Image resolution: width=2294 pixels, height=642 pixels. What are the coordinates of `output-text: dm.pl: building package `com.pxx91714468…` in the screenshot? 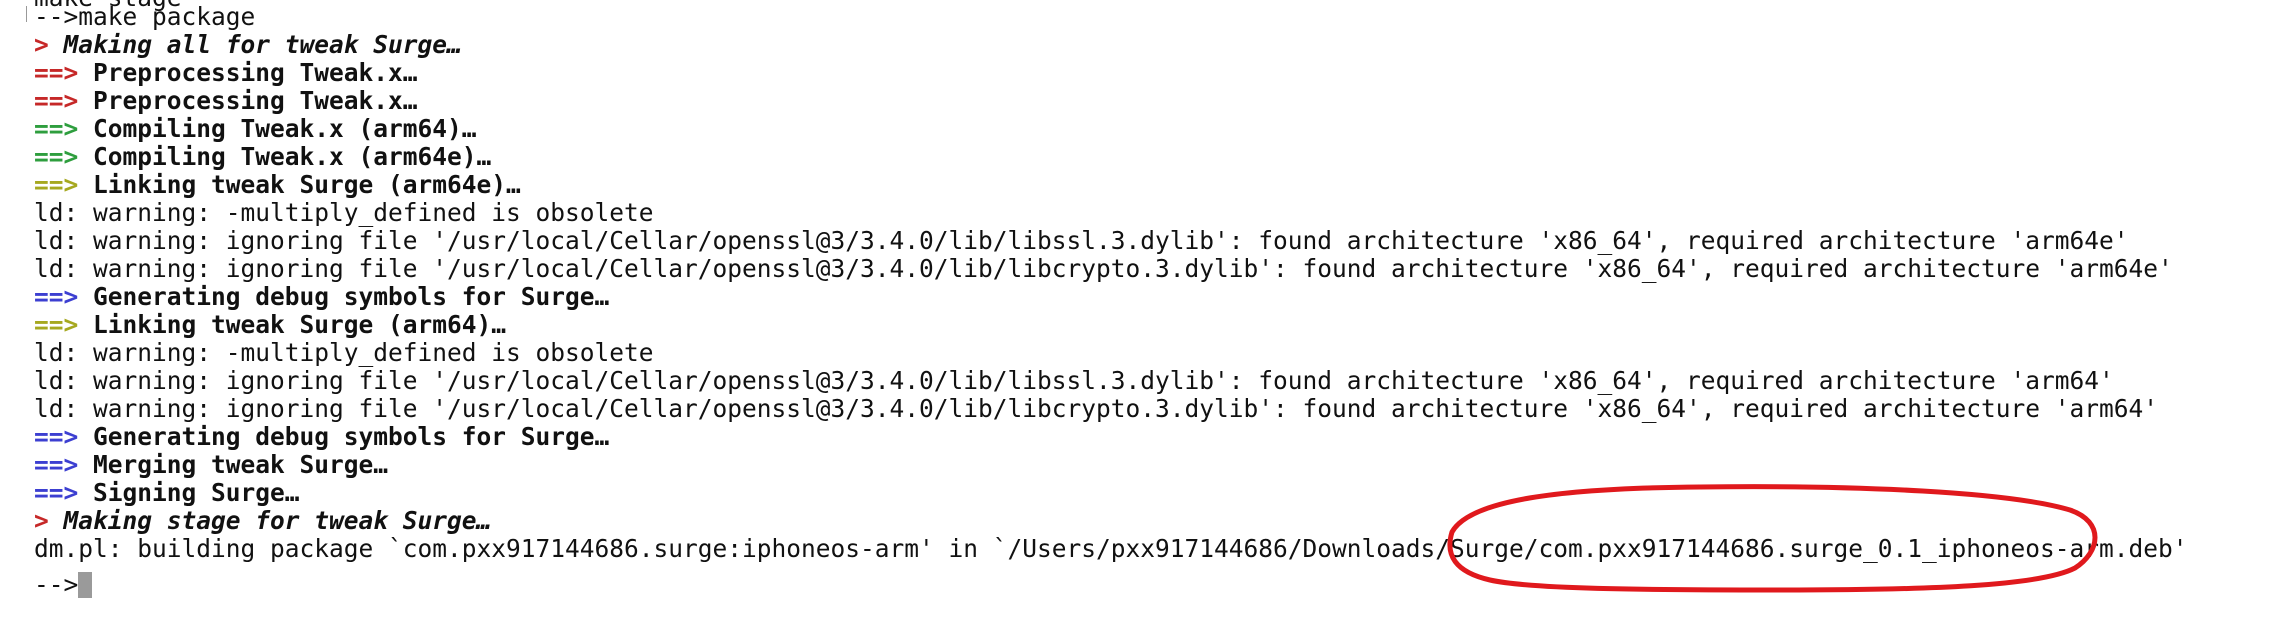 It's located at (1111, 548).